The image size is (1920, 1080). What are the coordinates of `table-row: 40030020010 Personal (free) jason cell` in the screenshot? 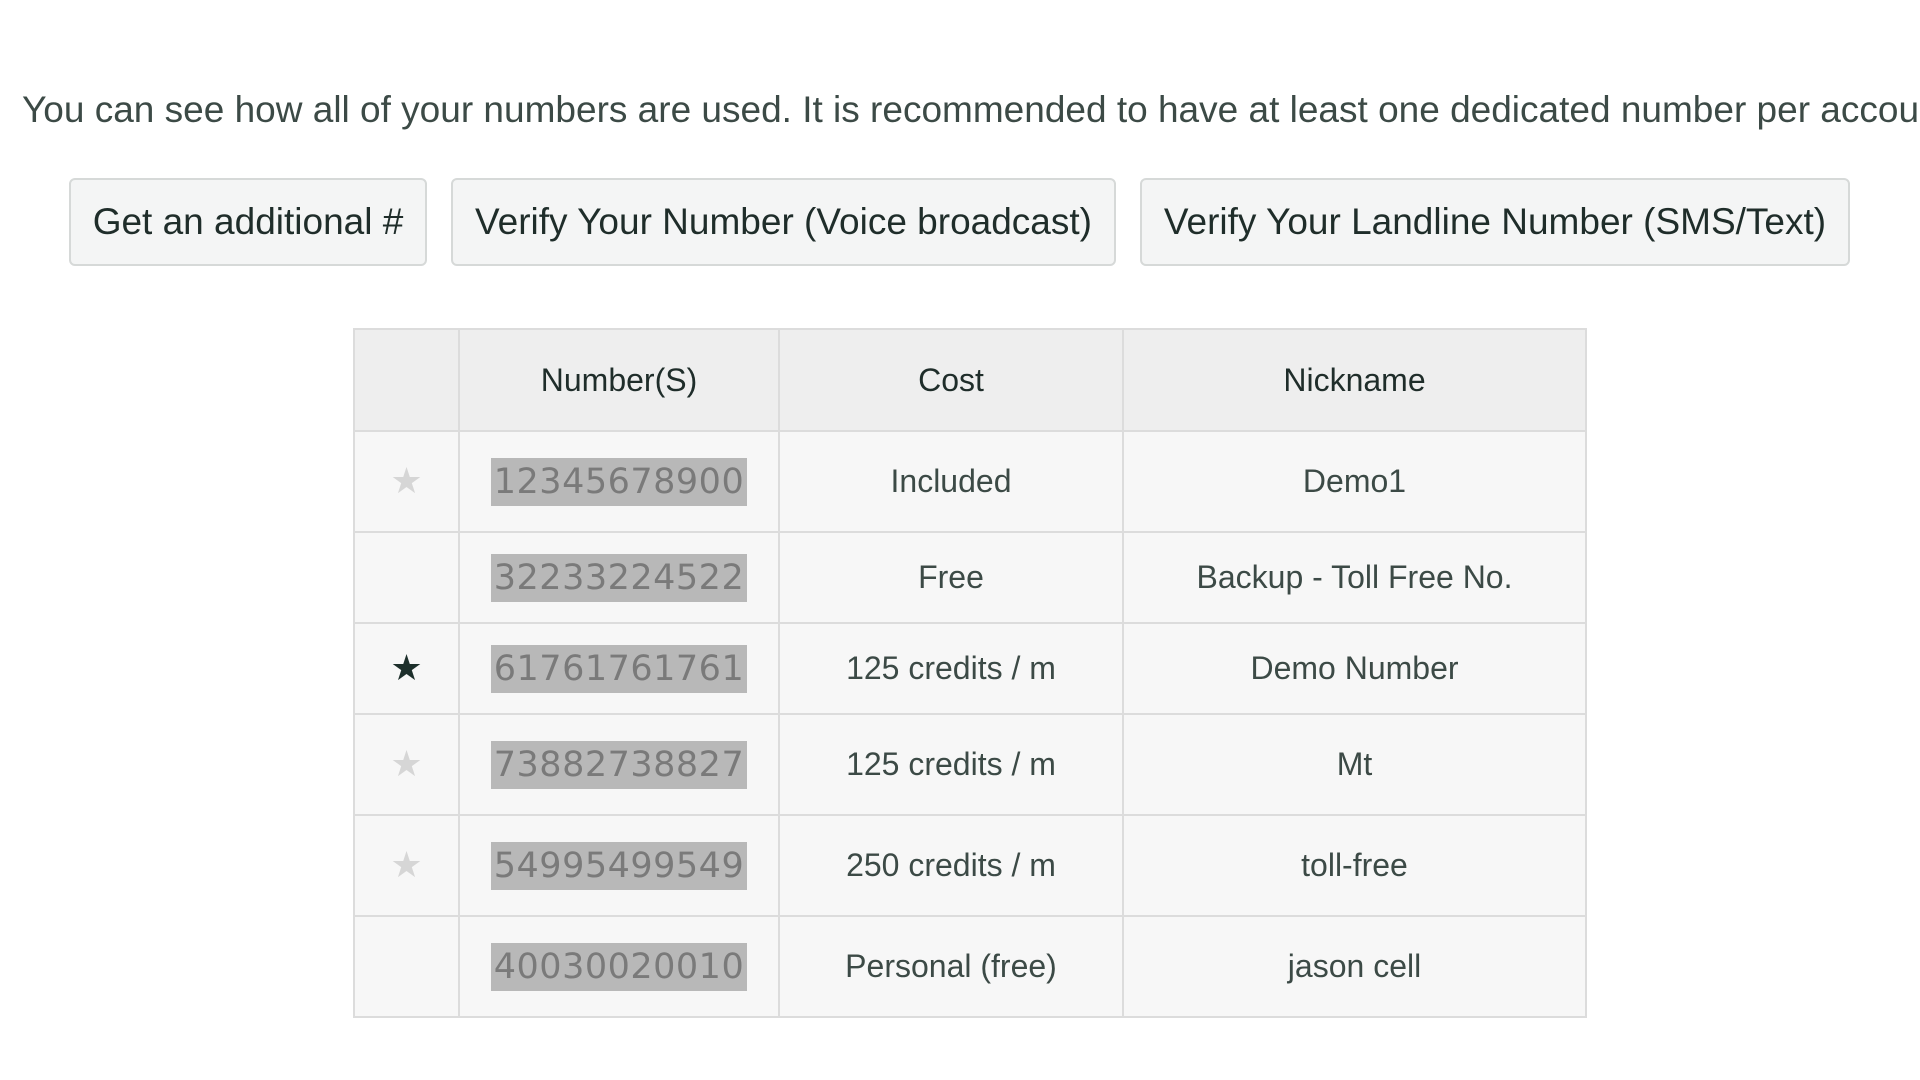 It's located at (970, 966).